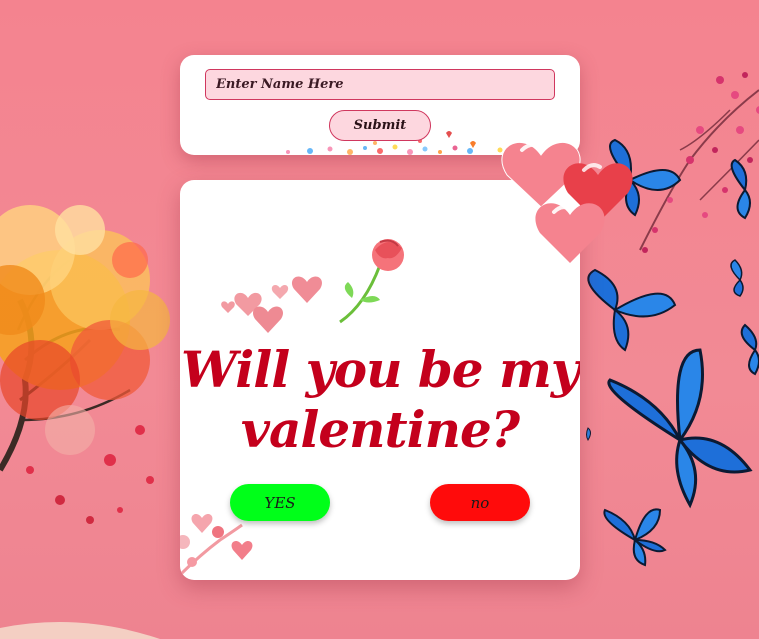 The height and width of the screenshot is (639, 759). Describe the element at coordinates (380, 105) in the screenshot. I see `name-form-card: Submit` at that location.